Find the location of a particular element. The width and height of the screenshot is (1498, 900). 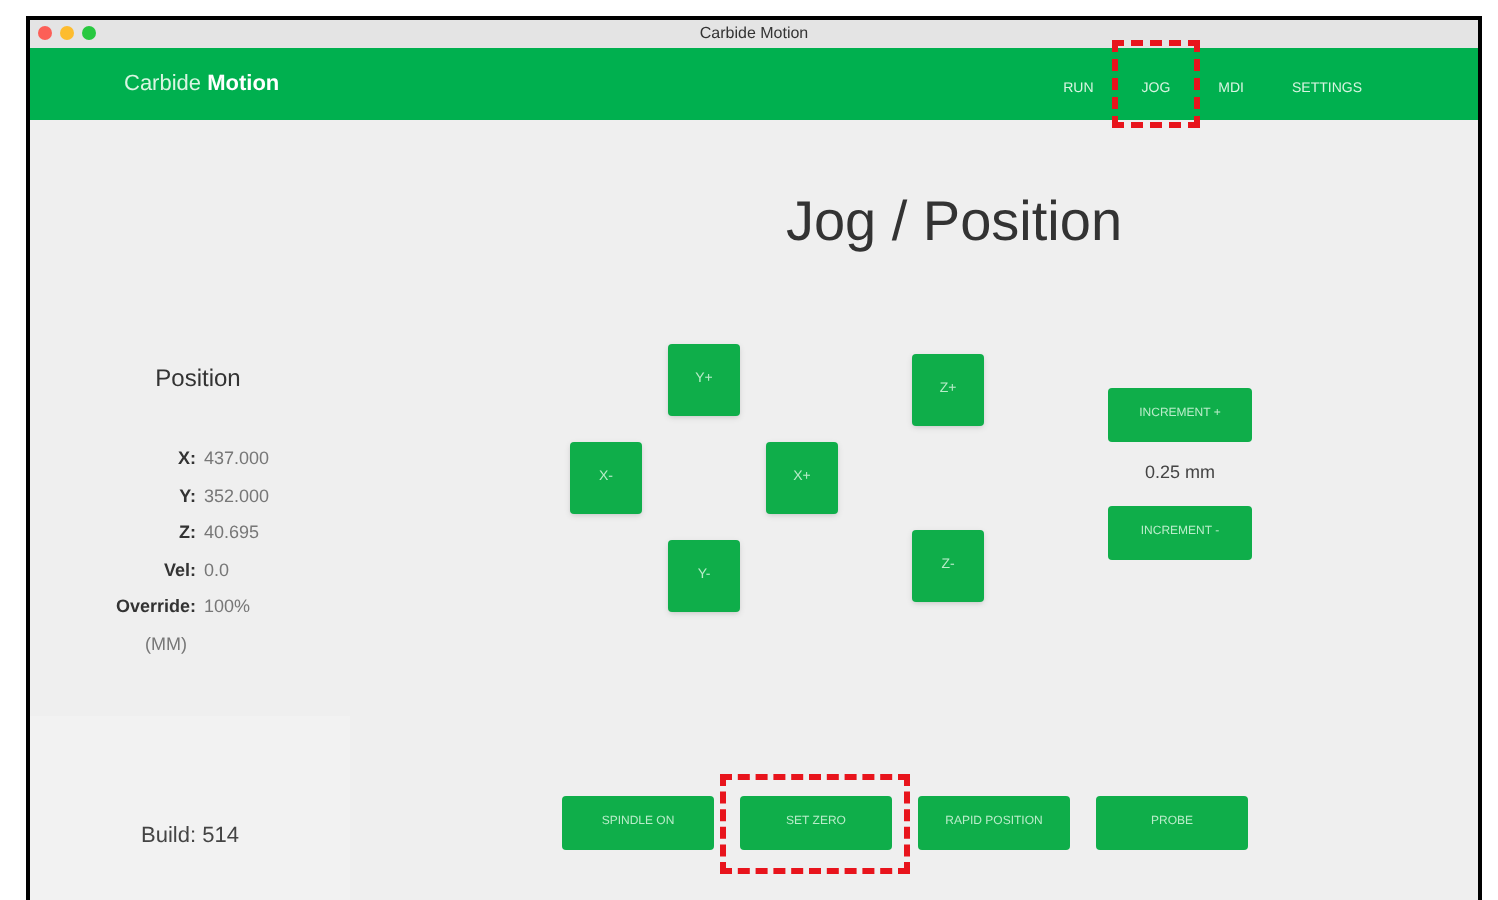

position-value: 352.000 is located at coordinates (238, 496).